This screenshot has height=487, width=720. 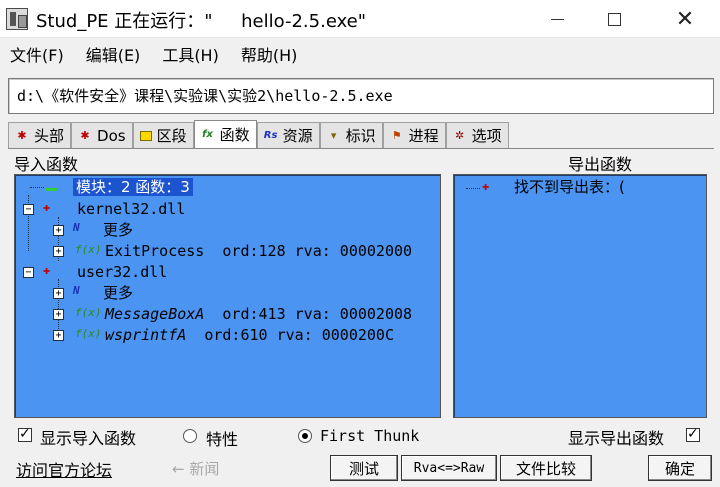 I want to click on tab-label: 区段, so click(x=171, y=136).